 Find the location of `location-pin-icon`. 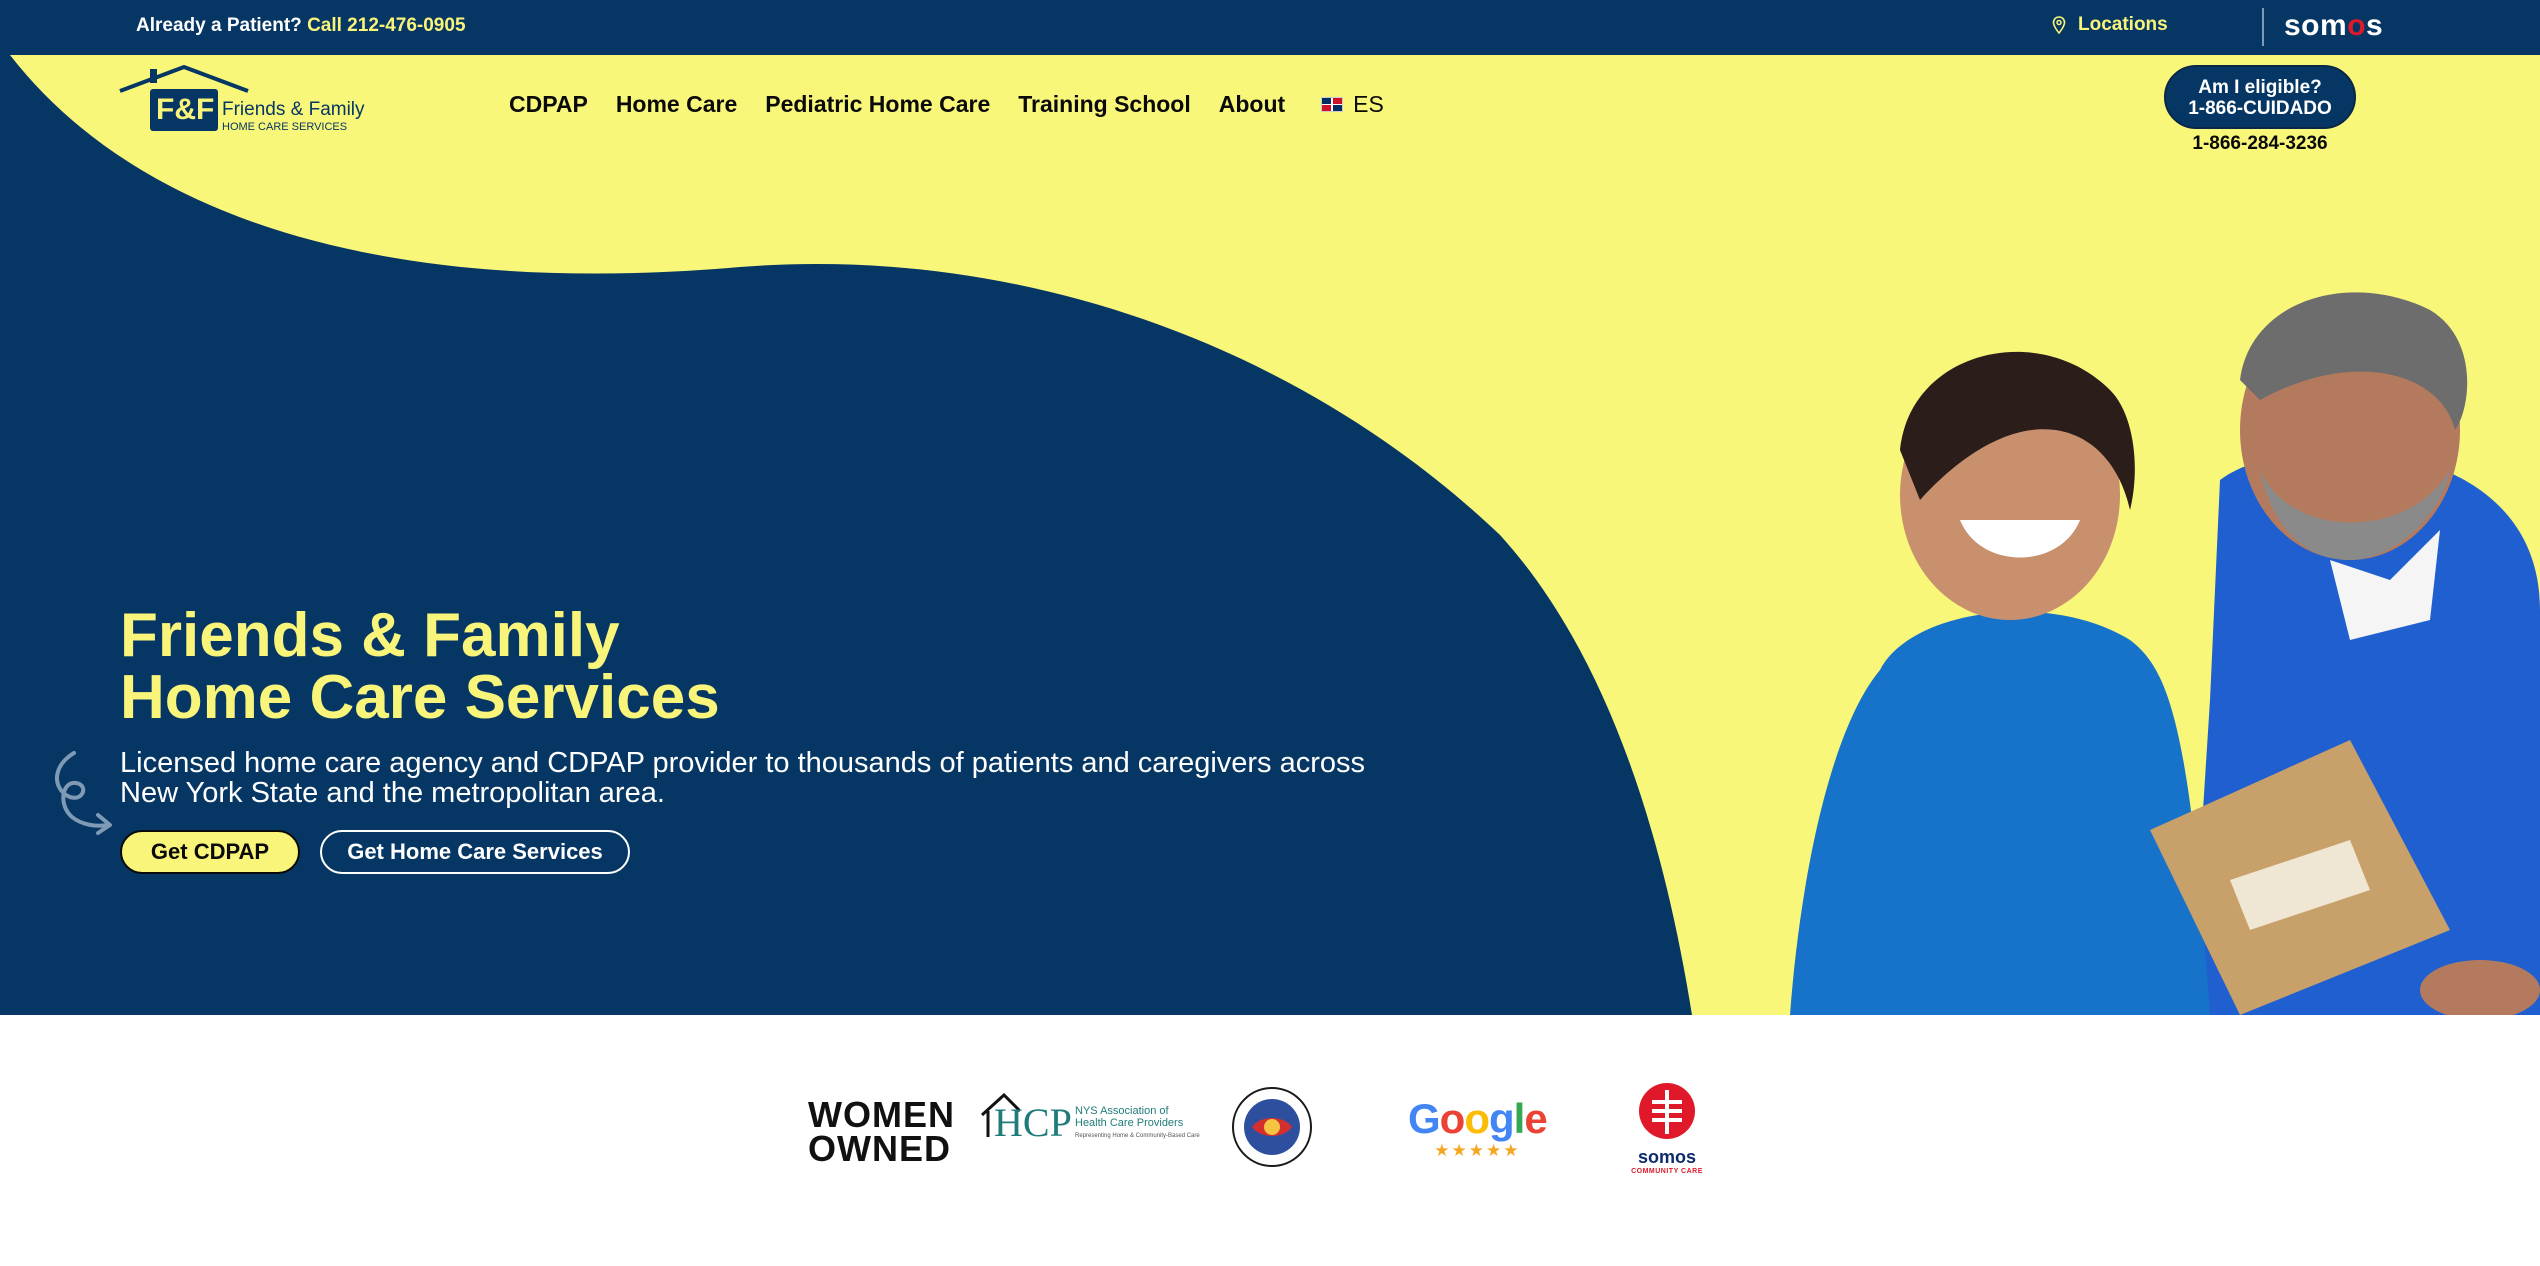

location-pin-icon is located at coordinates (2059, 25).